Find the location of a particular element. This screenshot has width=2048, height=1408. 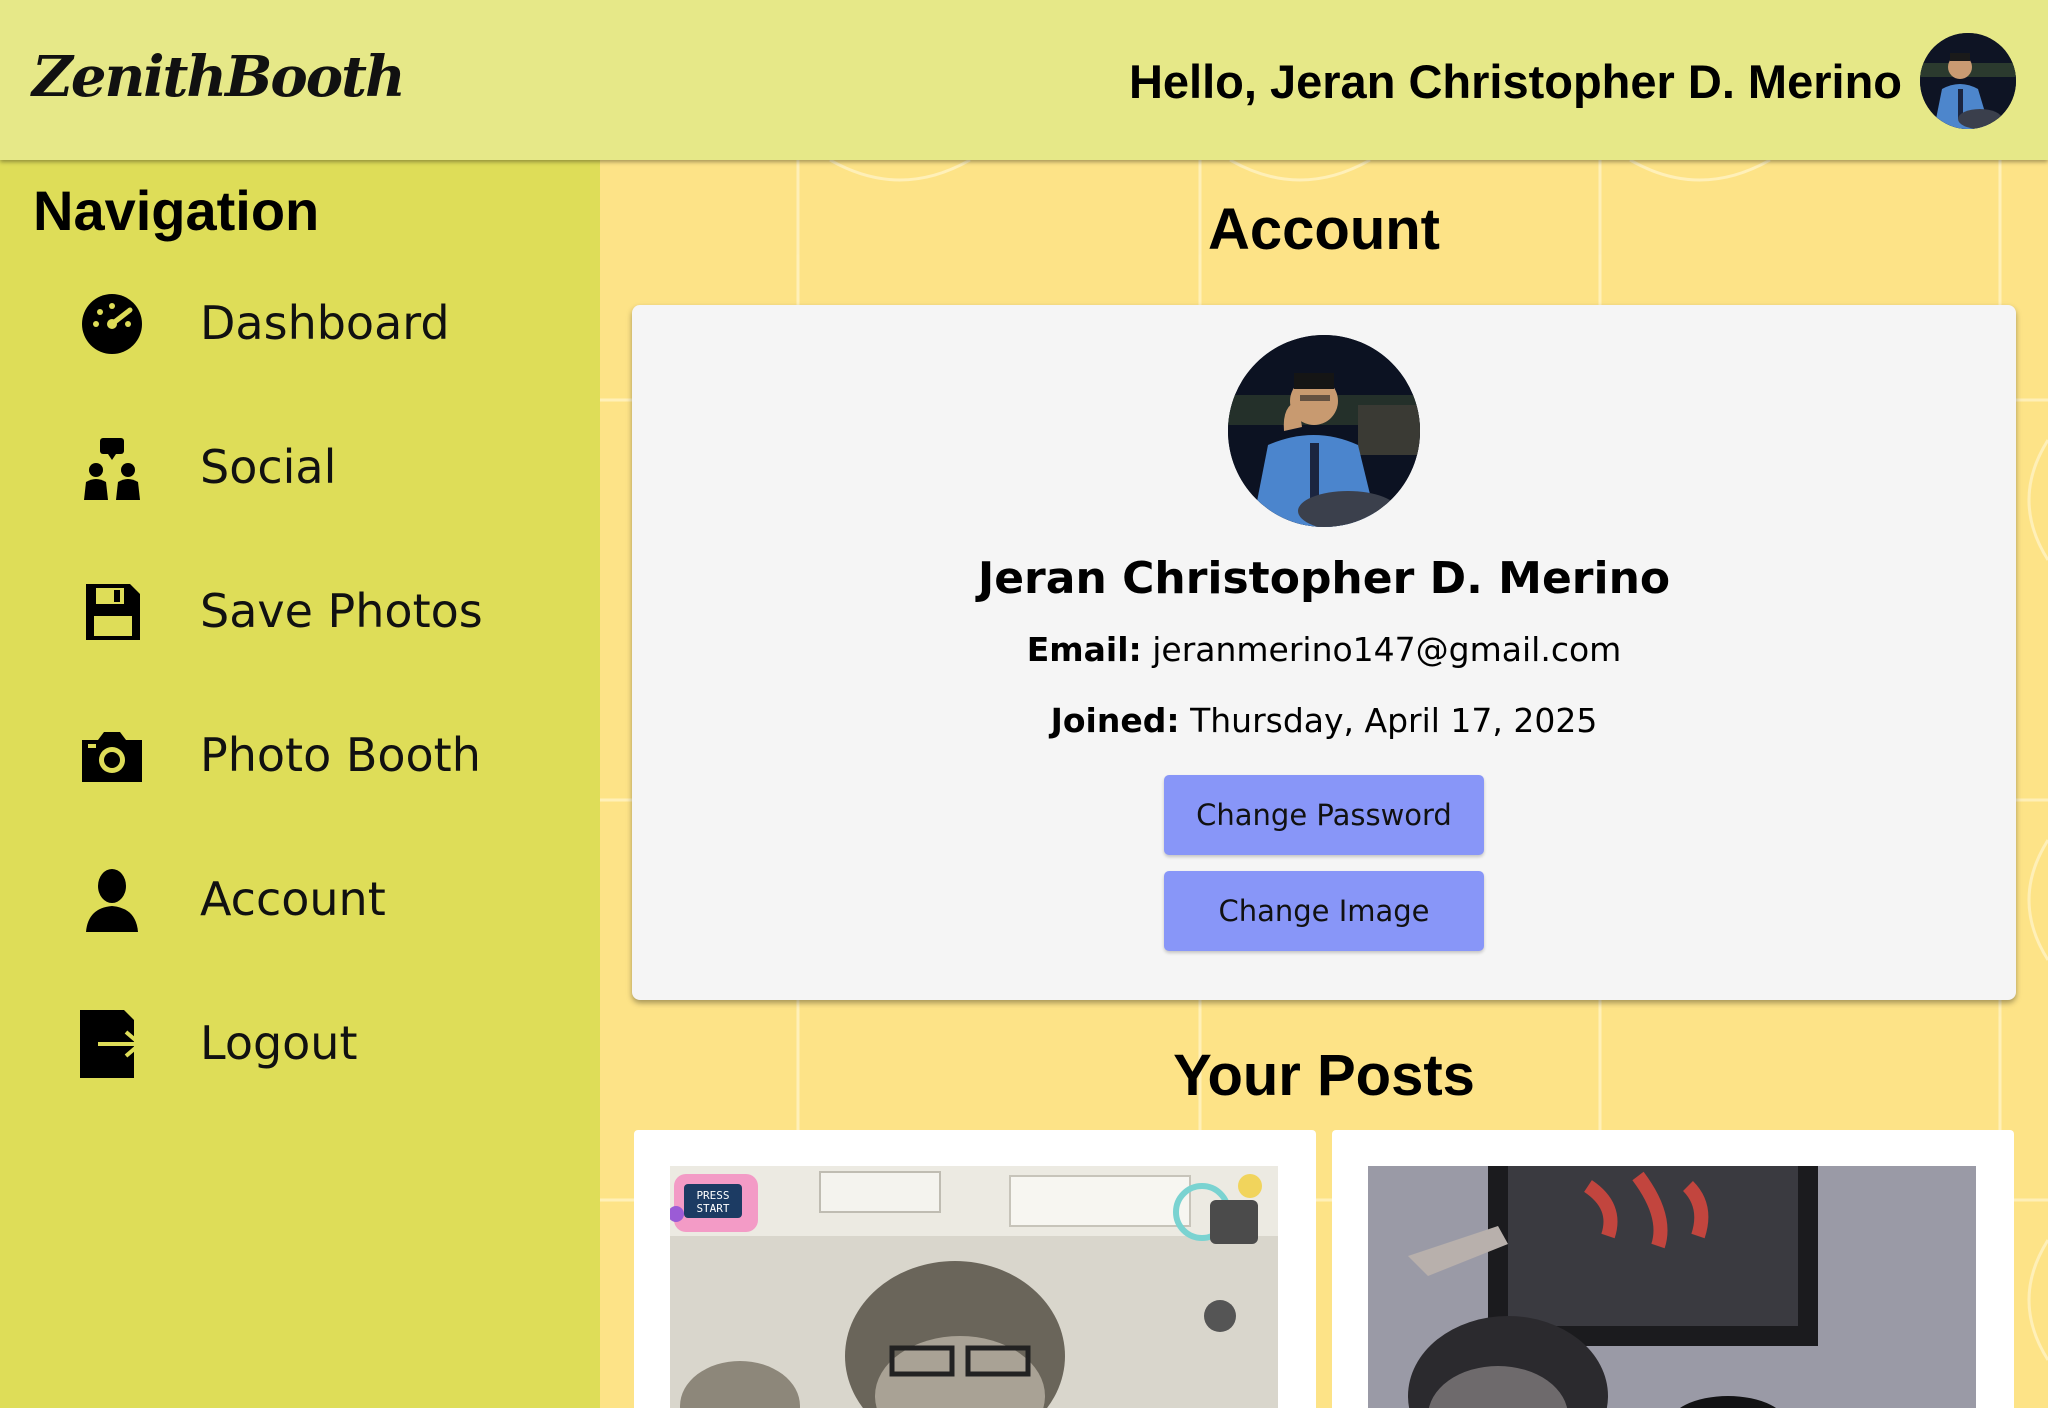

user-icon is located at coordinates (112, 900).